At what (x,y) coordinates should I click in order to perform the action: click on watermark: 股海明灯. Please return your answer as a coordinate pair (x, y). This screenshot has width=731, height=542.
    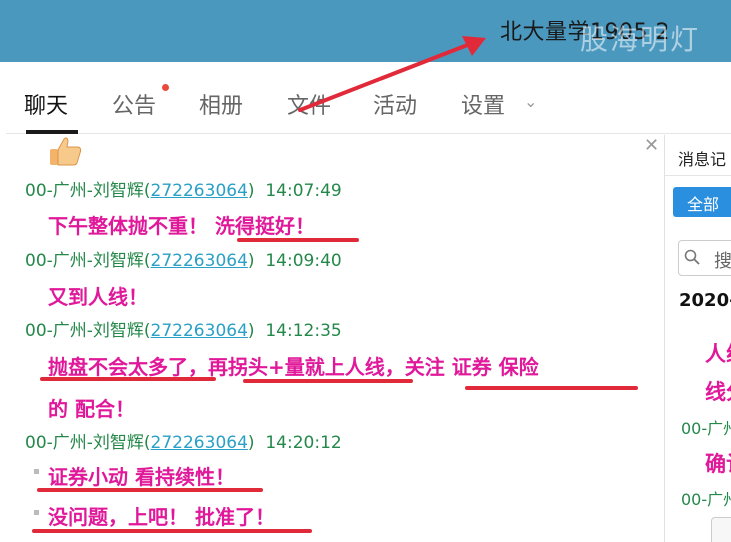
    Looking at the image, I should click on (640, 39).